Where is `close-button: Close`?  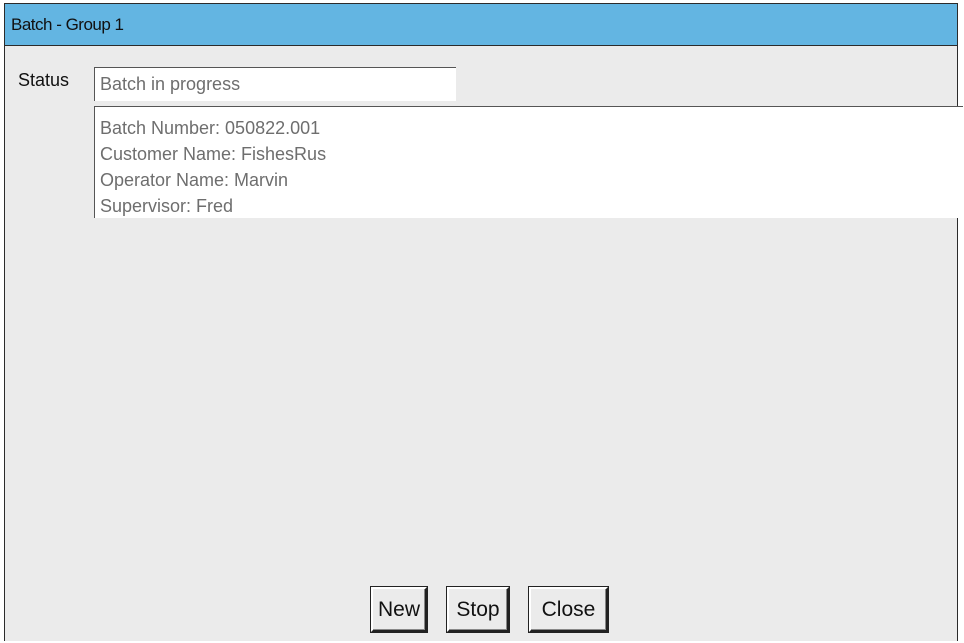 close-button: Close is located at coordinates (568, 609).